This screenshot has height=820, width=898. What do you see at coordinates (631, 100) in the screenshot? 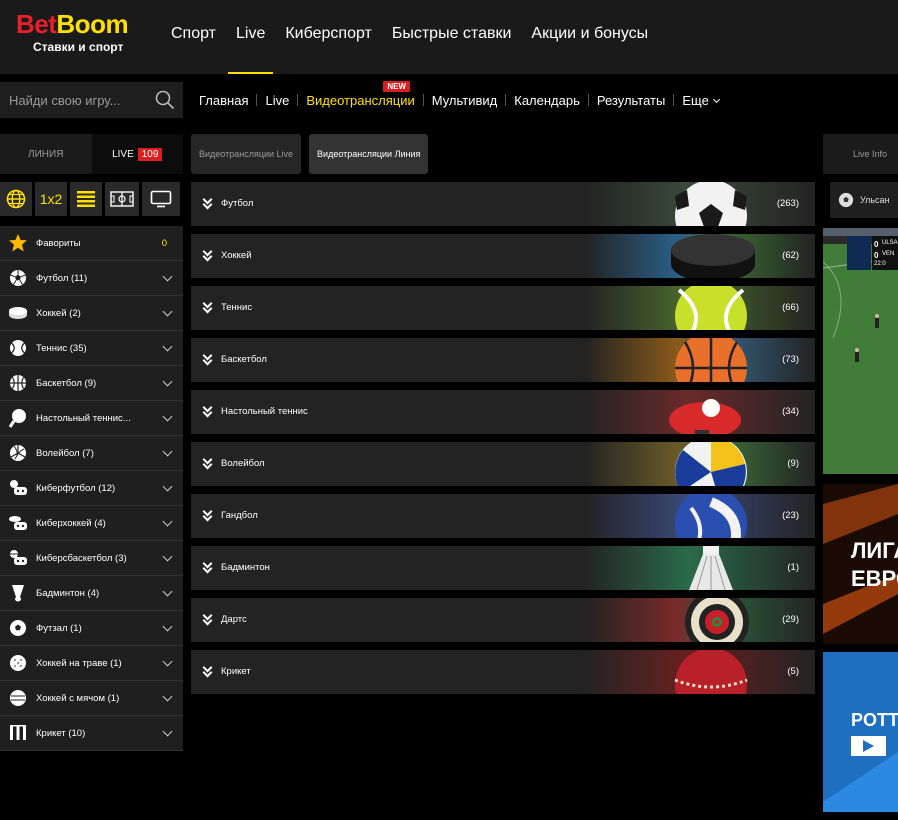
I see `sub-nav-results: Результаты` at bounding box center [631, 100].